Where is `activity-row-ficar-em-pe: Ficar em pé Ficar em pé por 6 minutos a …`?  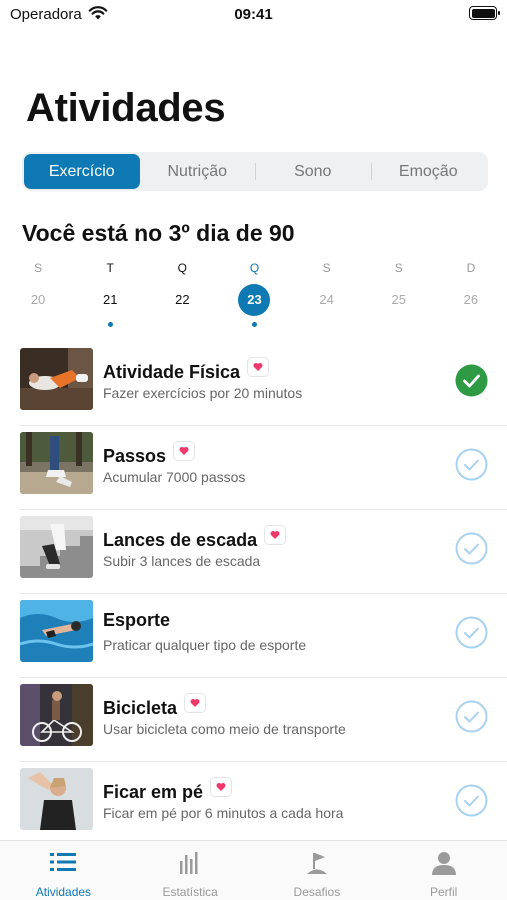
activity-row-ficar-em-pe: Ficar em pé Ficar em pé por 6 minutos a … is located at coordinates (253, 804).